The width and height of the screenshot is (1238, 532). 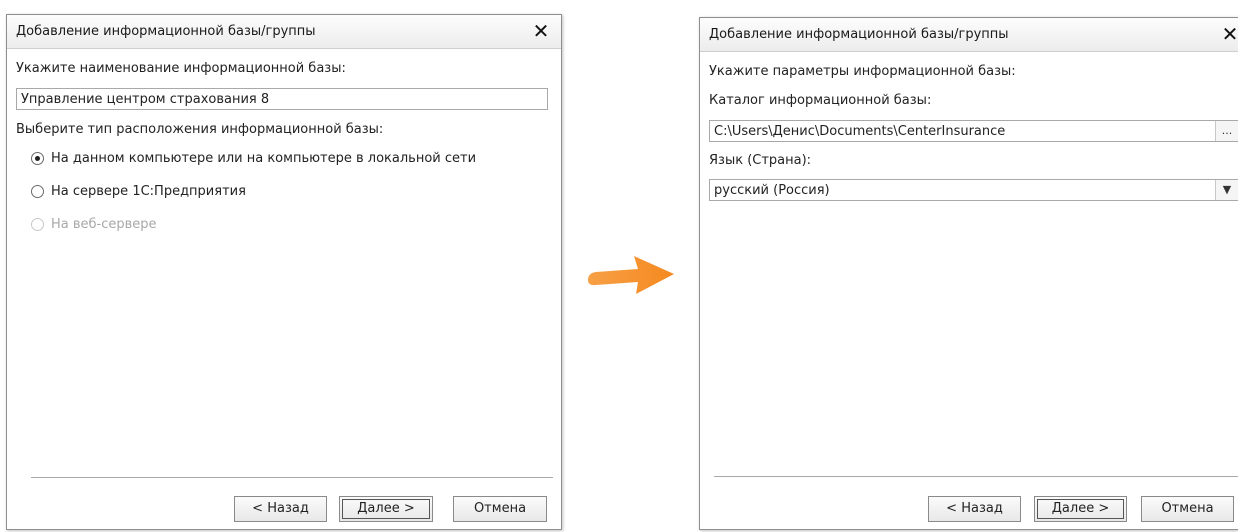 What do you see at coordinates (148, 191) in the screenshot?
I see `radio-label: На сервере 1С:Предприятия` at bounding box center [148, 191].